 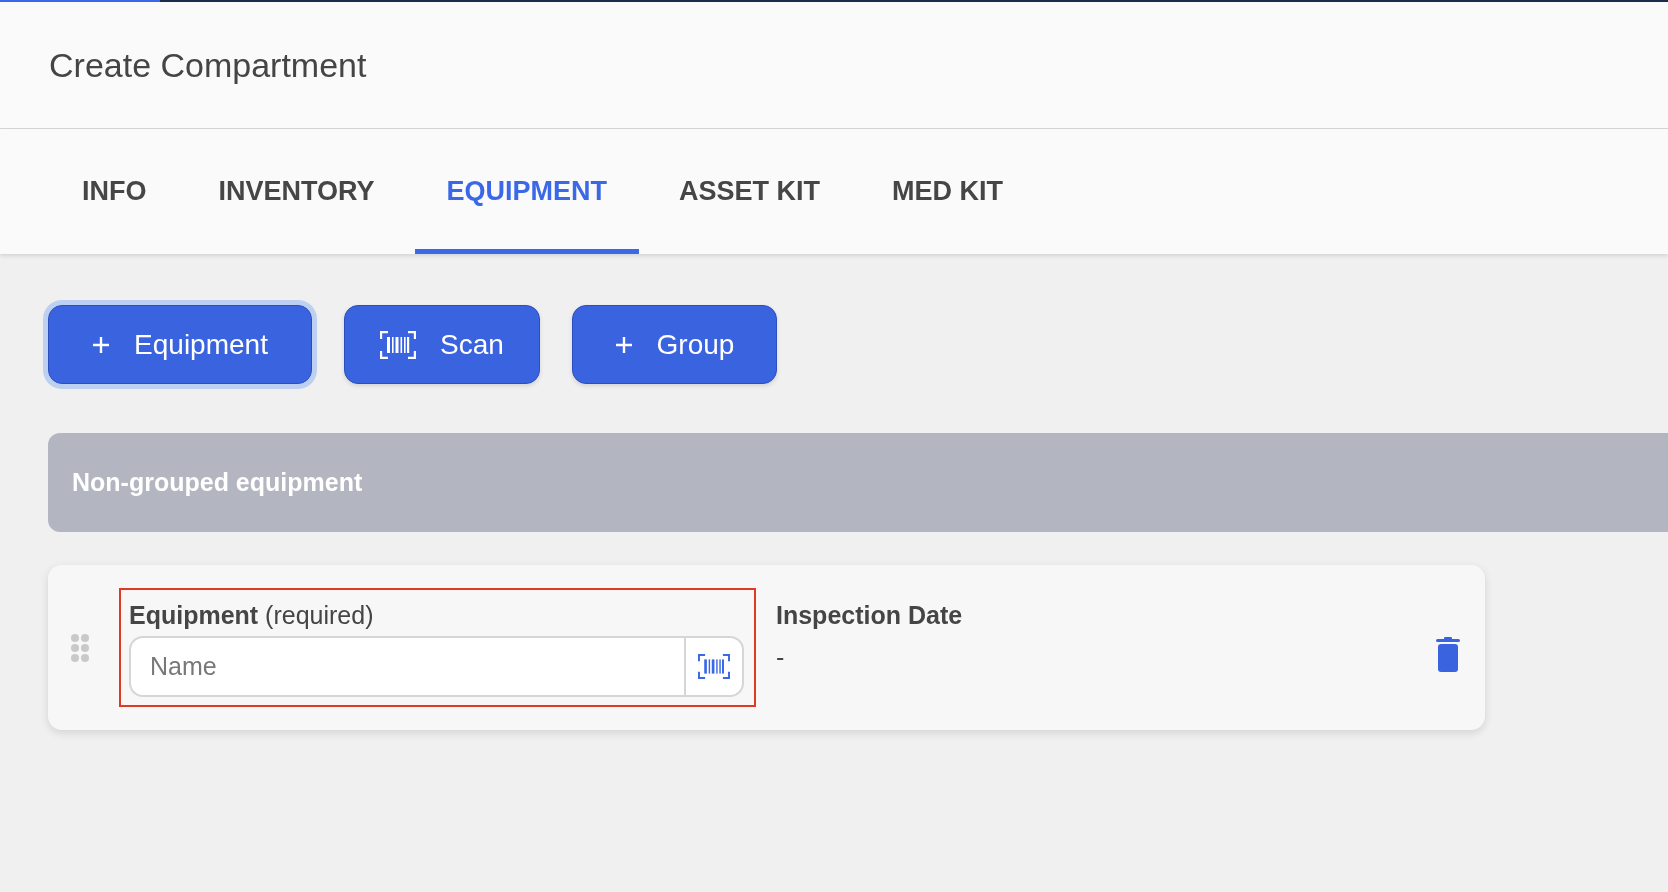 What do you see at coordinates (296, 191) in the screenshot?
I see `tab: INVENTORY` at bounding box center [296, 191].